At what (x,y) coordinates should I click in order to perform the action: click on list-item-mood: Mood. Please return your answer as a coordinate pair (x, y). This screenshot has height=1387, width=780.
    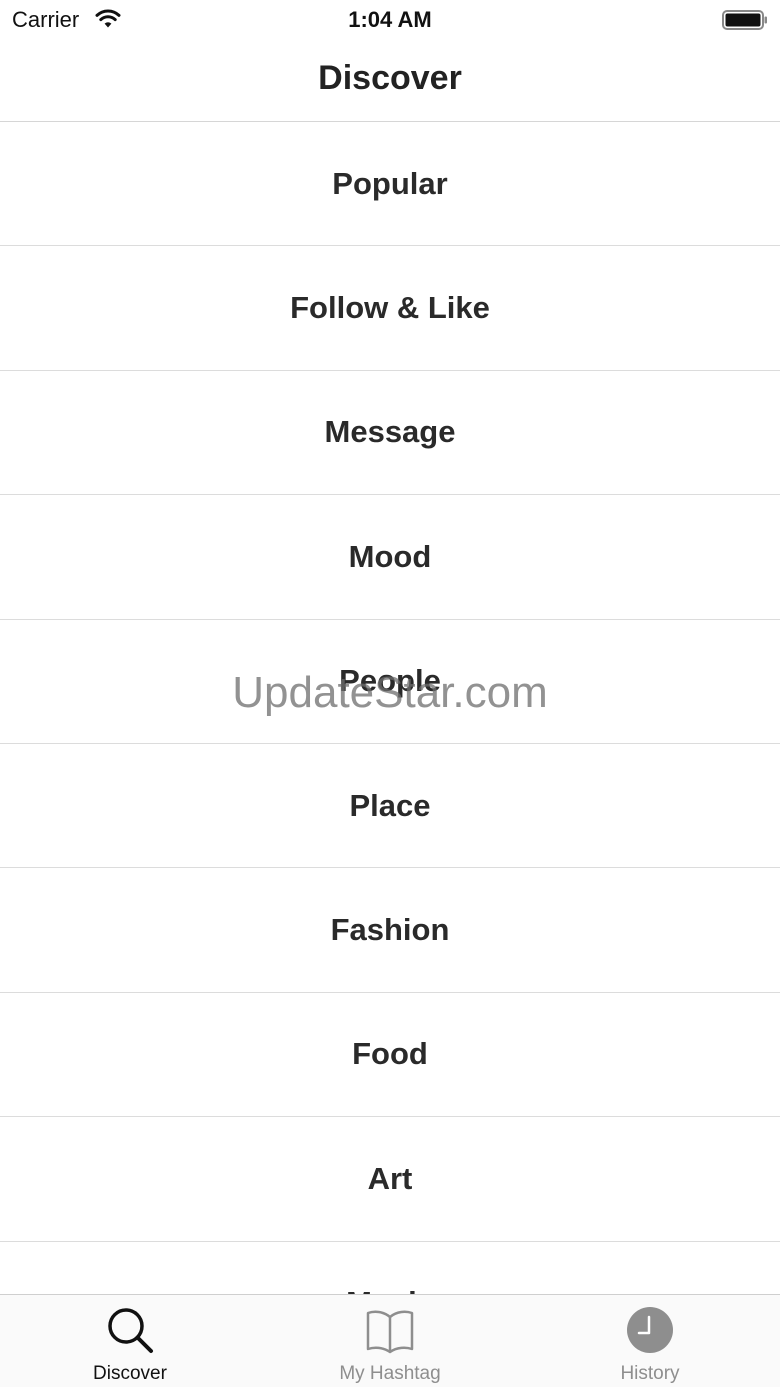
    Looking at the image, I should click on (390, 557).